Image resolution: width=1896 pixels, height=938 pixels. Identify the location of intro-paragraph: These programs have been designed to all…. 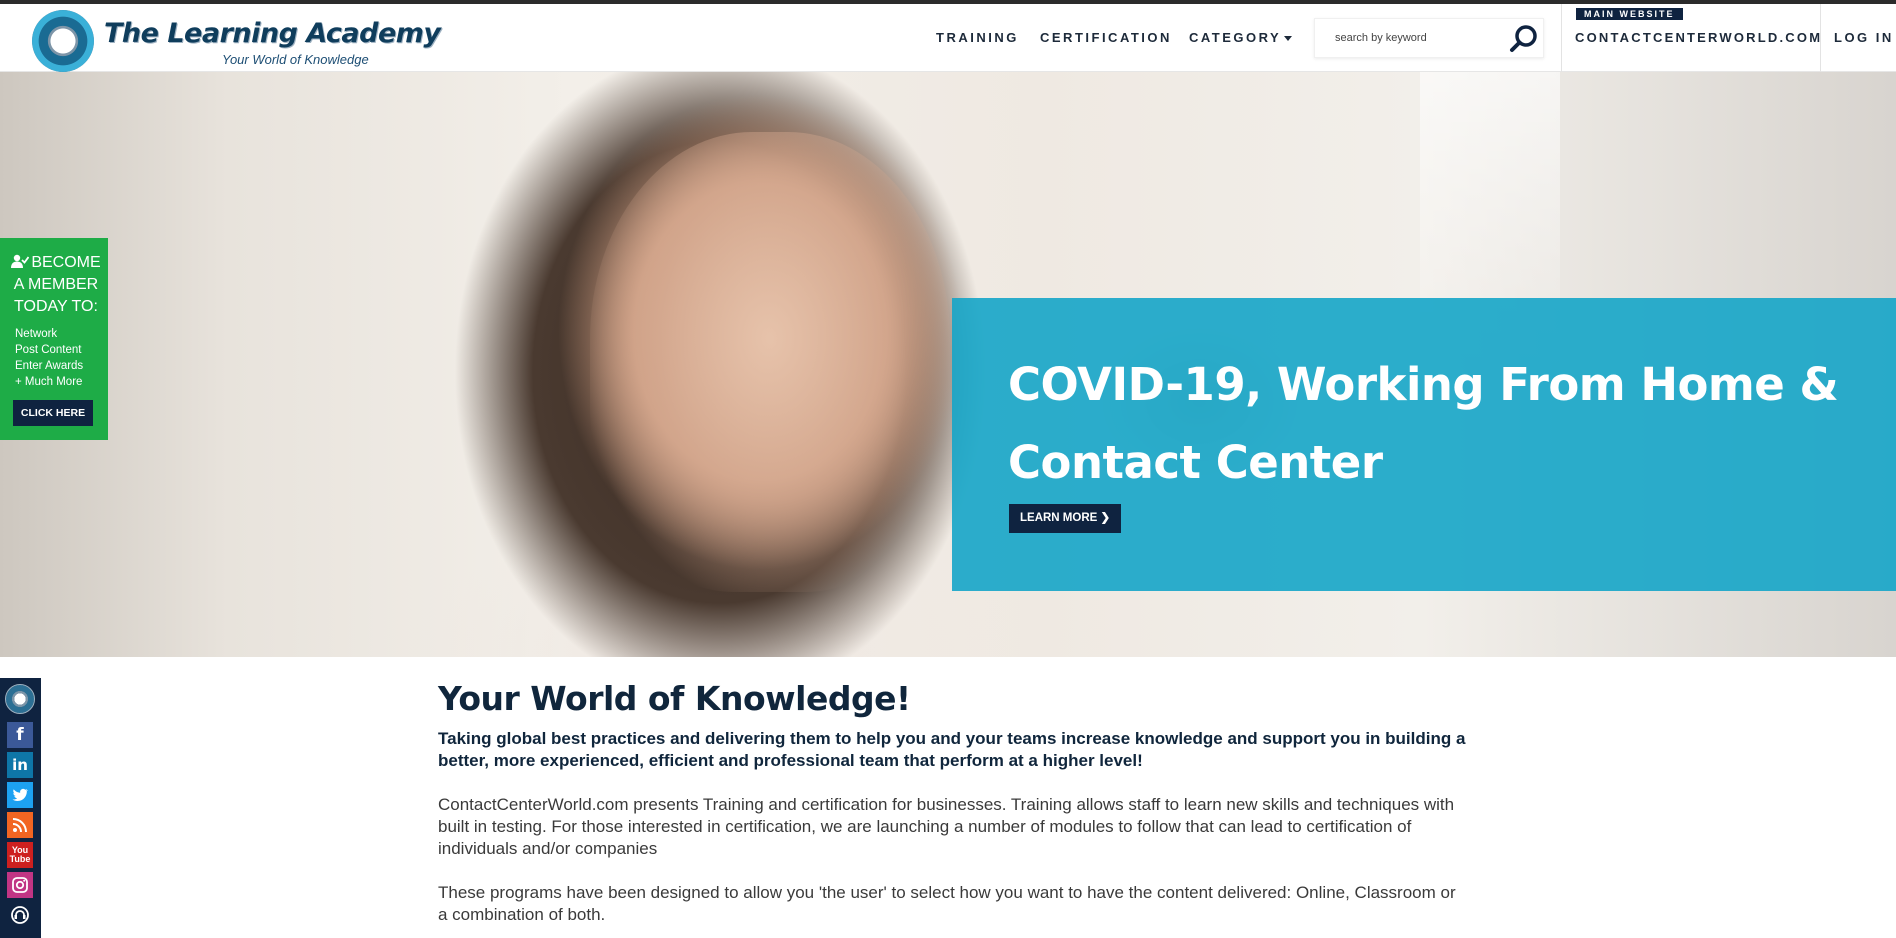
(947, 903).